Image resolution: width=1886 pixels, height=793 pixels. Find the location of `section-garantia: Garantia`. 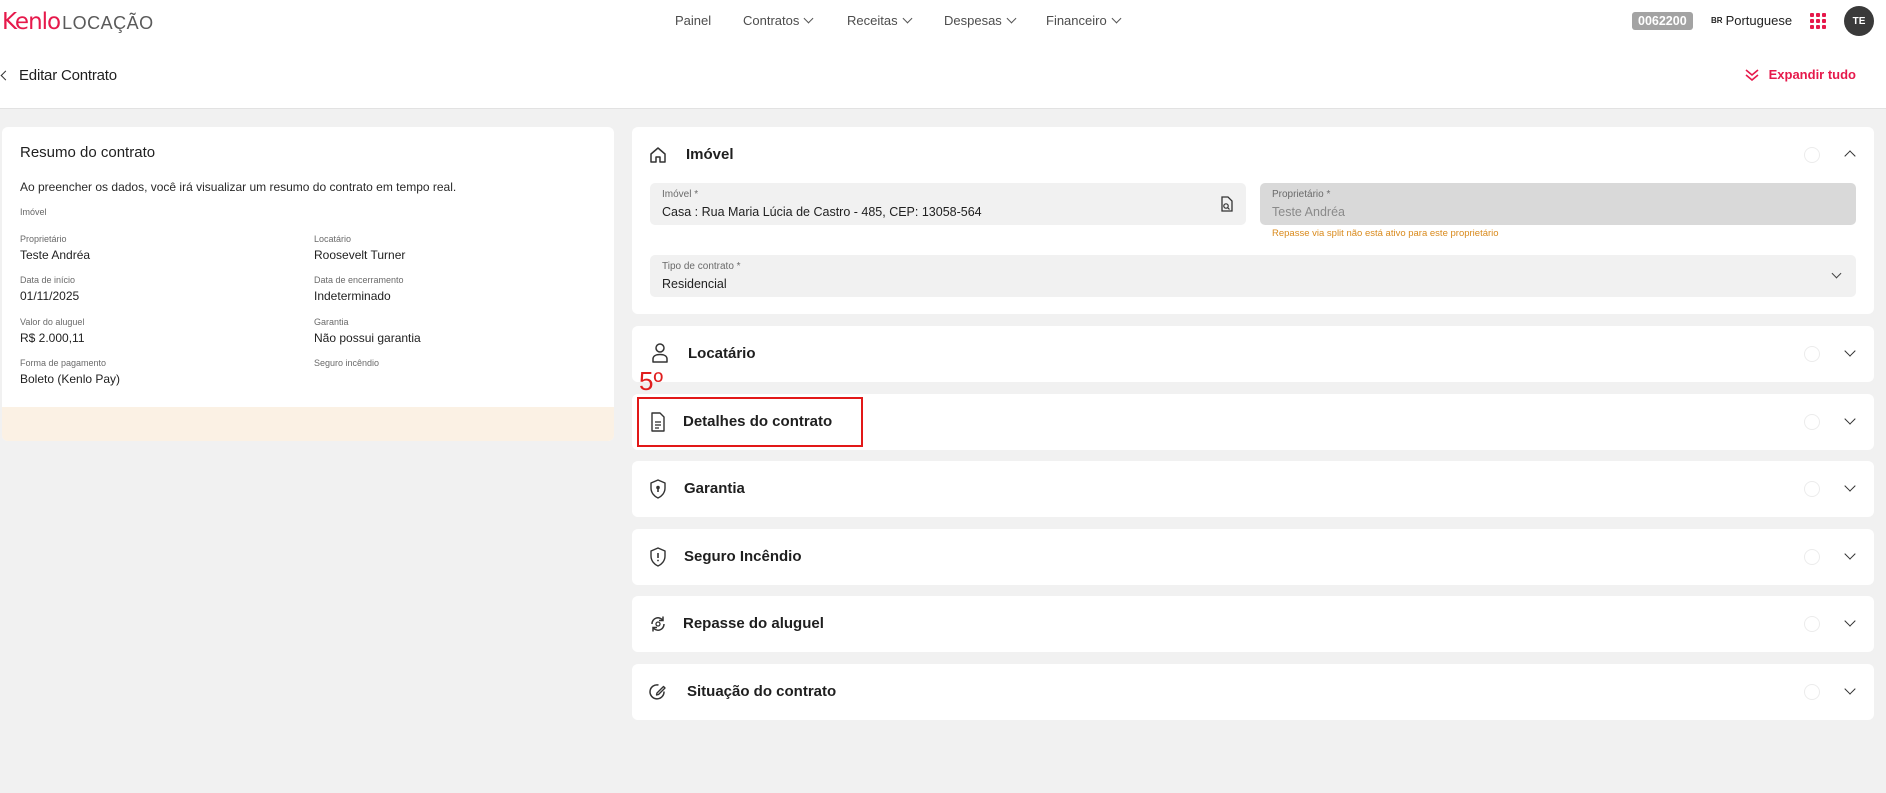

section-garantia: Garantia is located at coordinates (1253, 489).